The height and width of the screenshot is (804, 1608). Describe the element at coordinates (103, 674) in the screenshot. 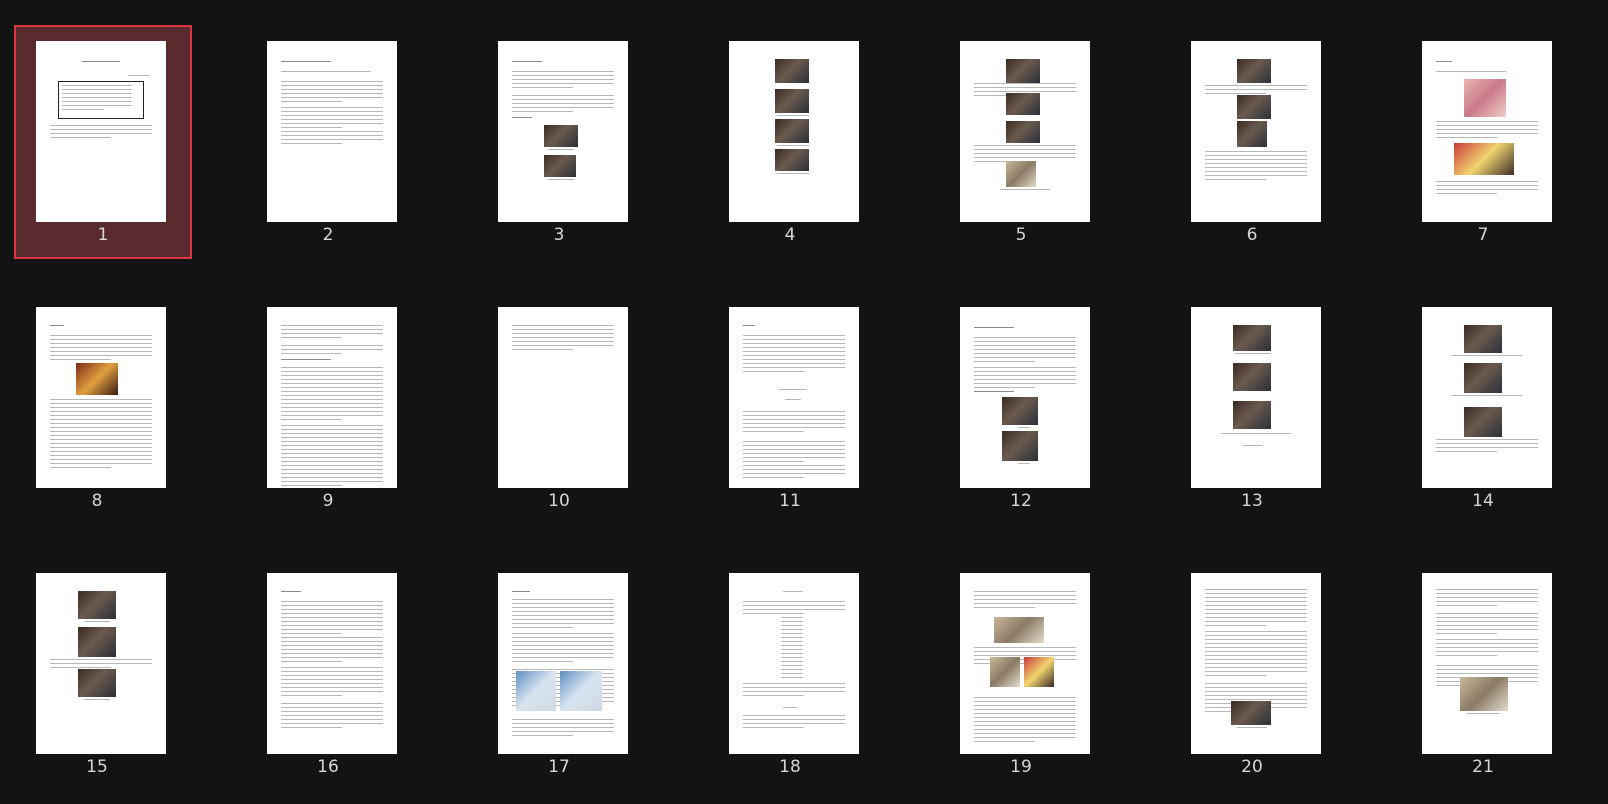

I see `page-thumbnail: 15` at that location.